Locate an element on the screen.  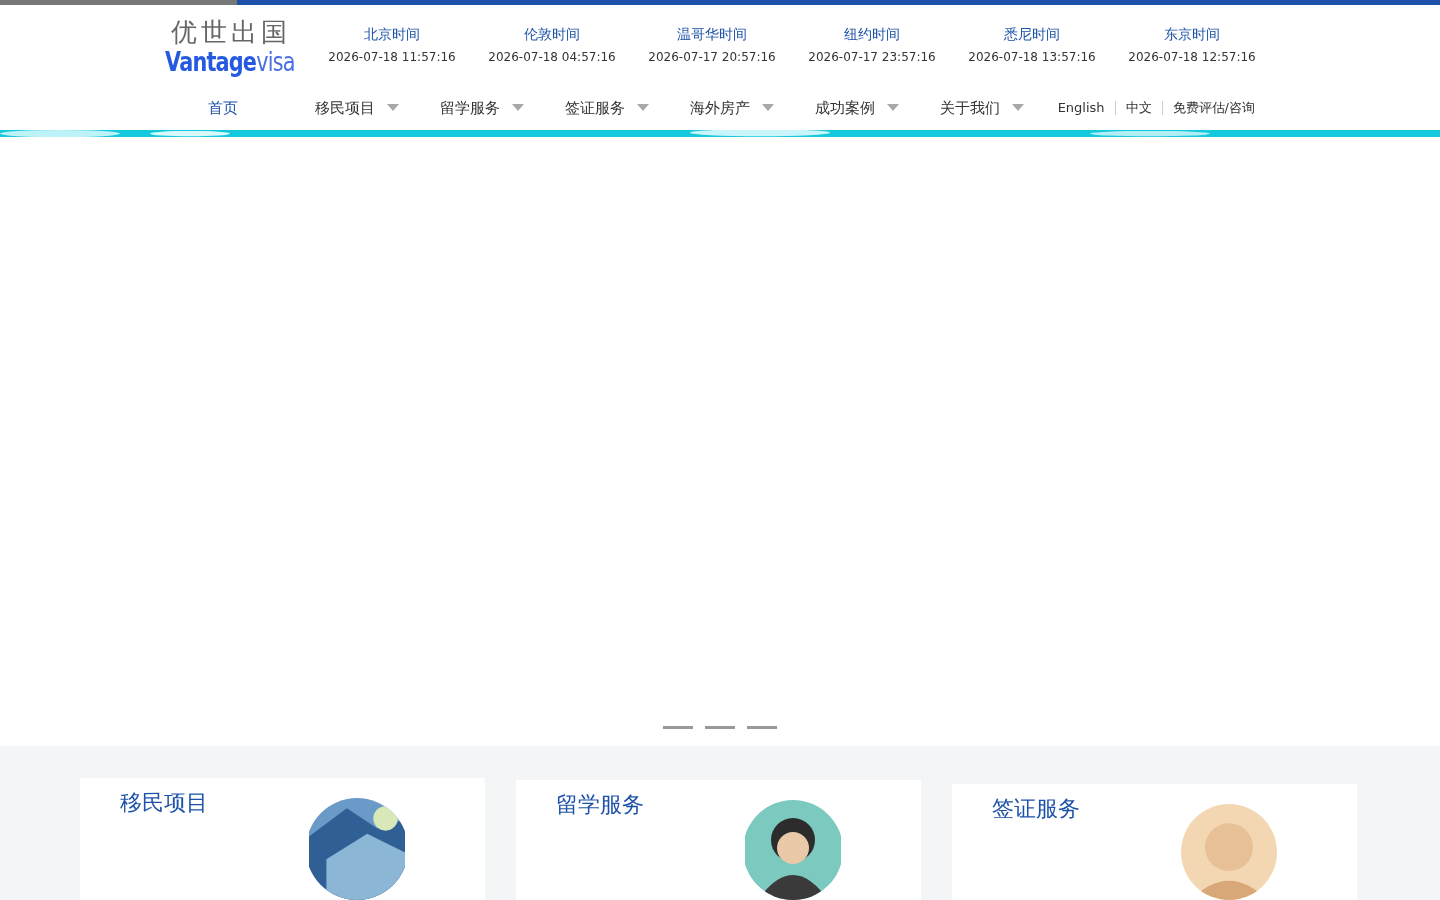
service-card: 签证服务 is located at coordinates (1154, 842).